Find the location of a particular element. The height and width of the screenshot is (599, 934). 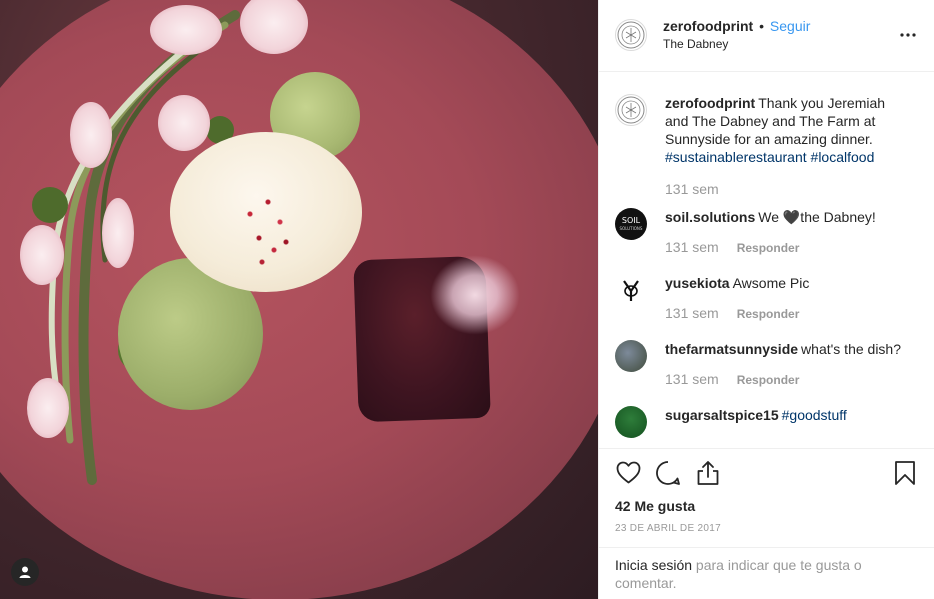

action-icons is located at coordinates (766, 473).